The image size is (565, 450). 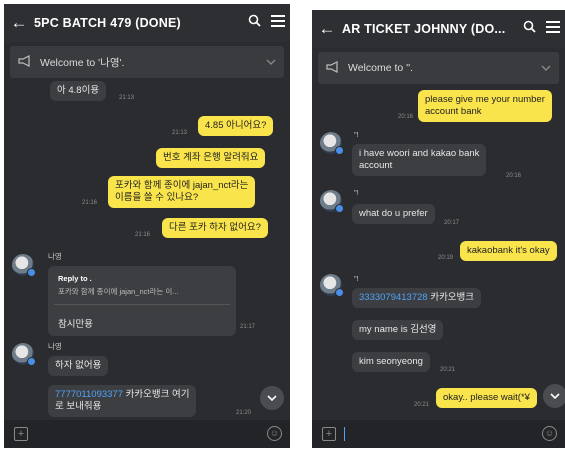 What do you see at coordinates (248, 327) in the screenshot?
I see `message-time: 21:17` at bounding box center [248, 327].